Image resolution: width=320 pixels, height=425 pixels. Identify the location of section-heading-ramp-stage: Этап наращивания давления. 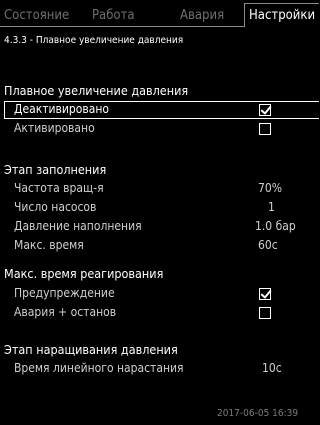
(91, 349).